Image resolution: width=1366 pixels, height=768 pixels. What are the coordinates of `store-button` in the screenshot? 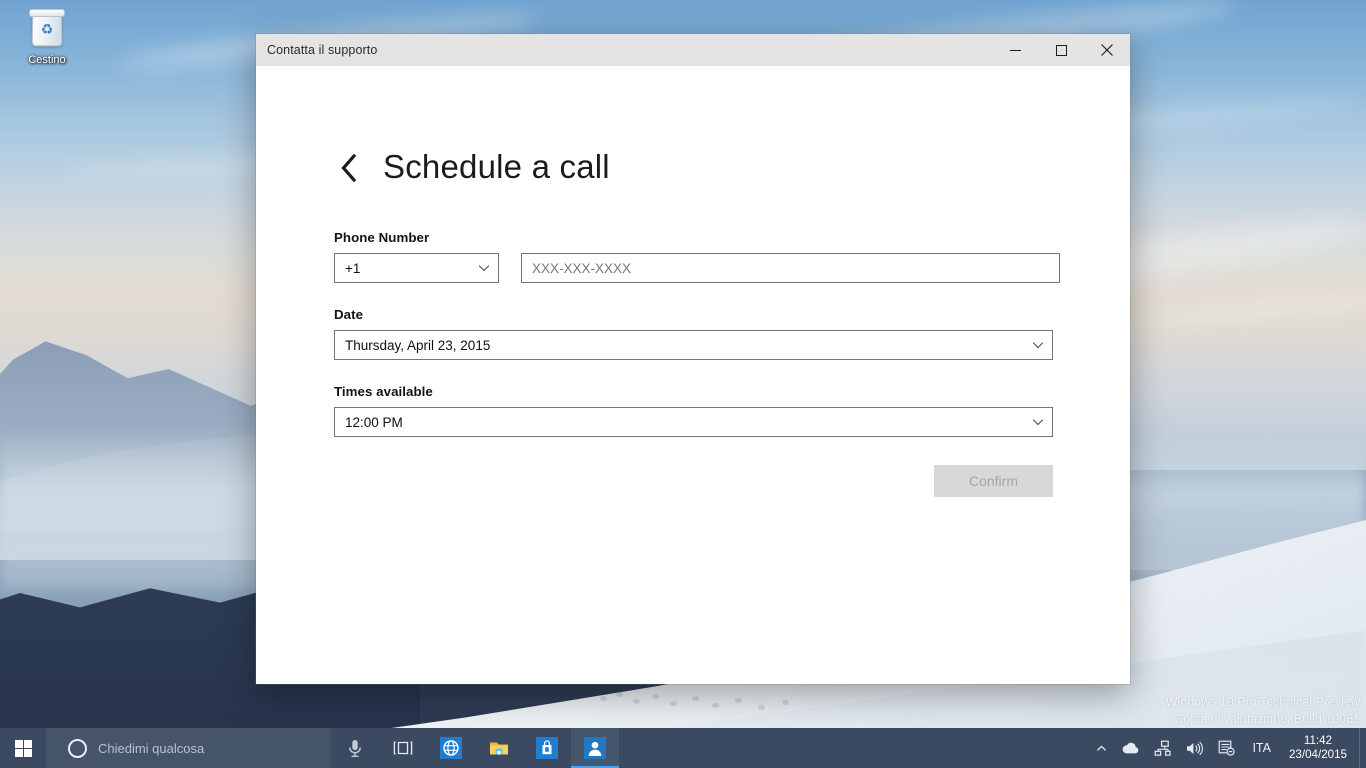 It's located at (547, 748).